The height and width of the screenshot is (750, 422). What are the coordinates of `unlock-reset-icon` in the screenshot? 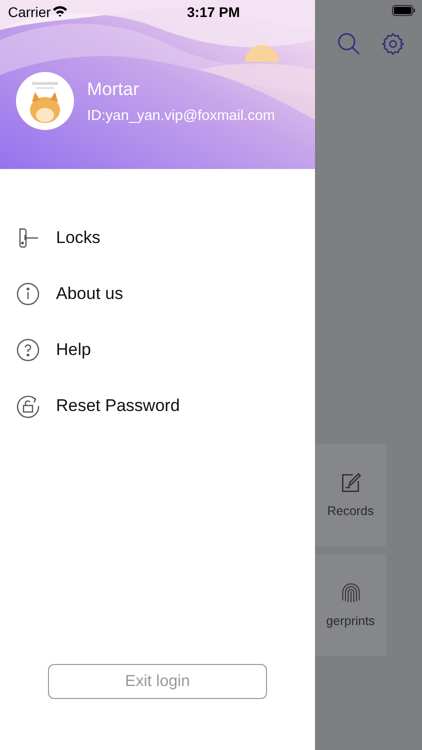 It's located at (28, 406).